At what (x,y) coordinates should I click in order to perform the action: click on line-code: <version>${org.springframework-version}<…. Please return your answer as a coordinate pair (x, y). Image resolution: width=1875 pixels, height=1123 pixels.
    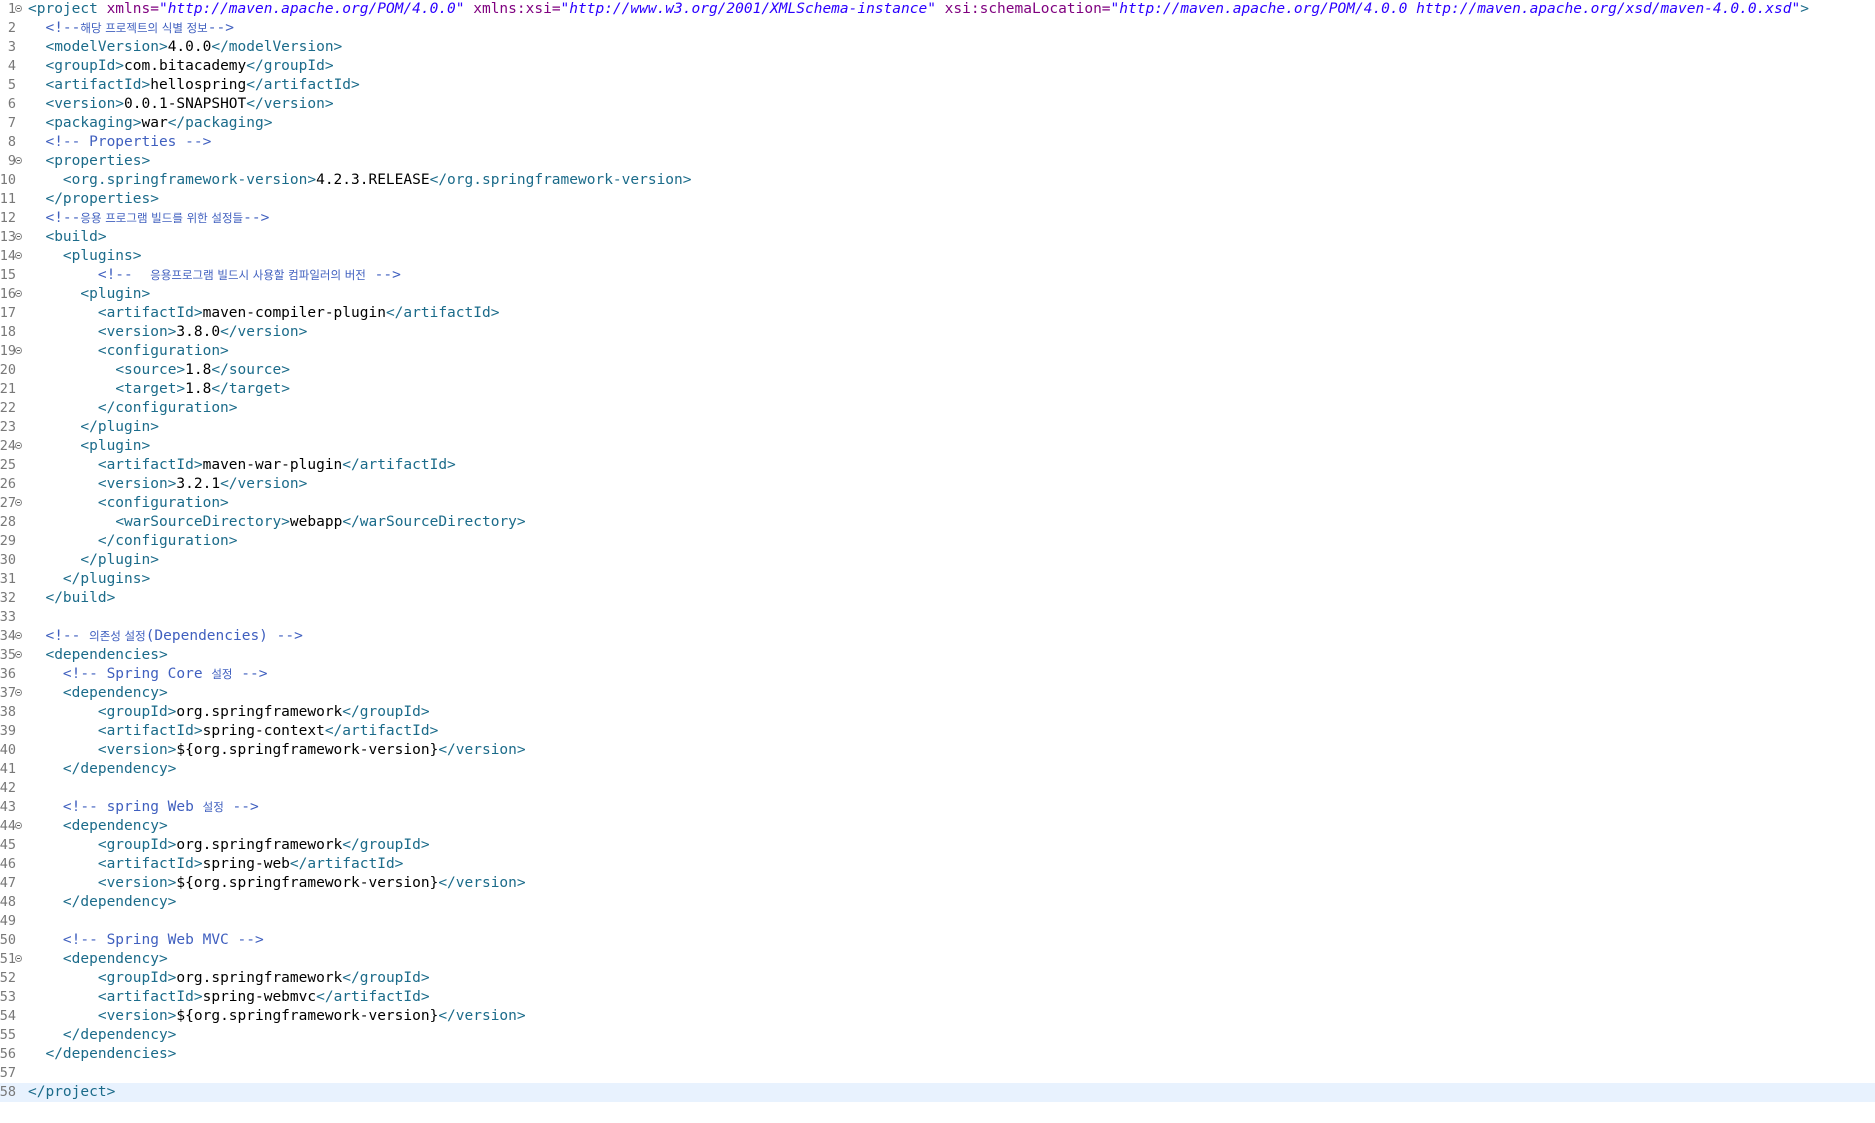
    Looking at the image, I should click on (277, 883).